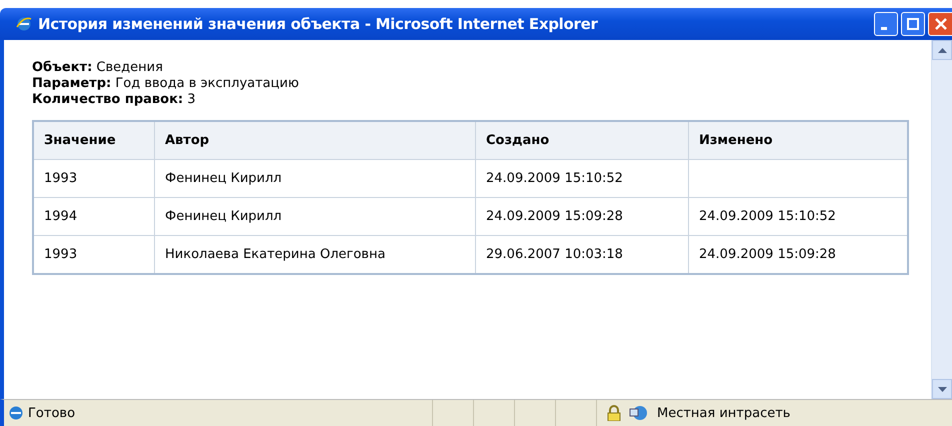  I want to click on column-header: Создано, so click(582, 140).